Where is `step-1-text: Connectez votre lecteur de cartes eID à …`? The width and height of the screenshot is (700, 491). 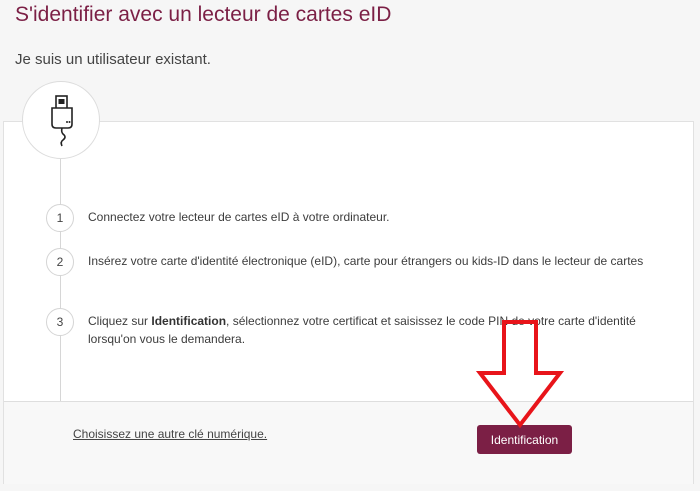 step-1-text: Connectez votre lecteur de cartes eID à … is located at coordinates (239, 217).